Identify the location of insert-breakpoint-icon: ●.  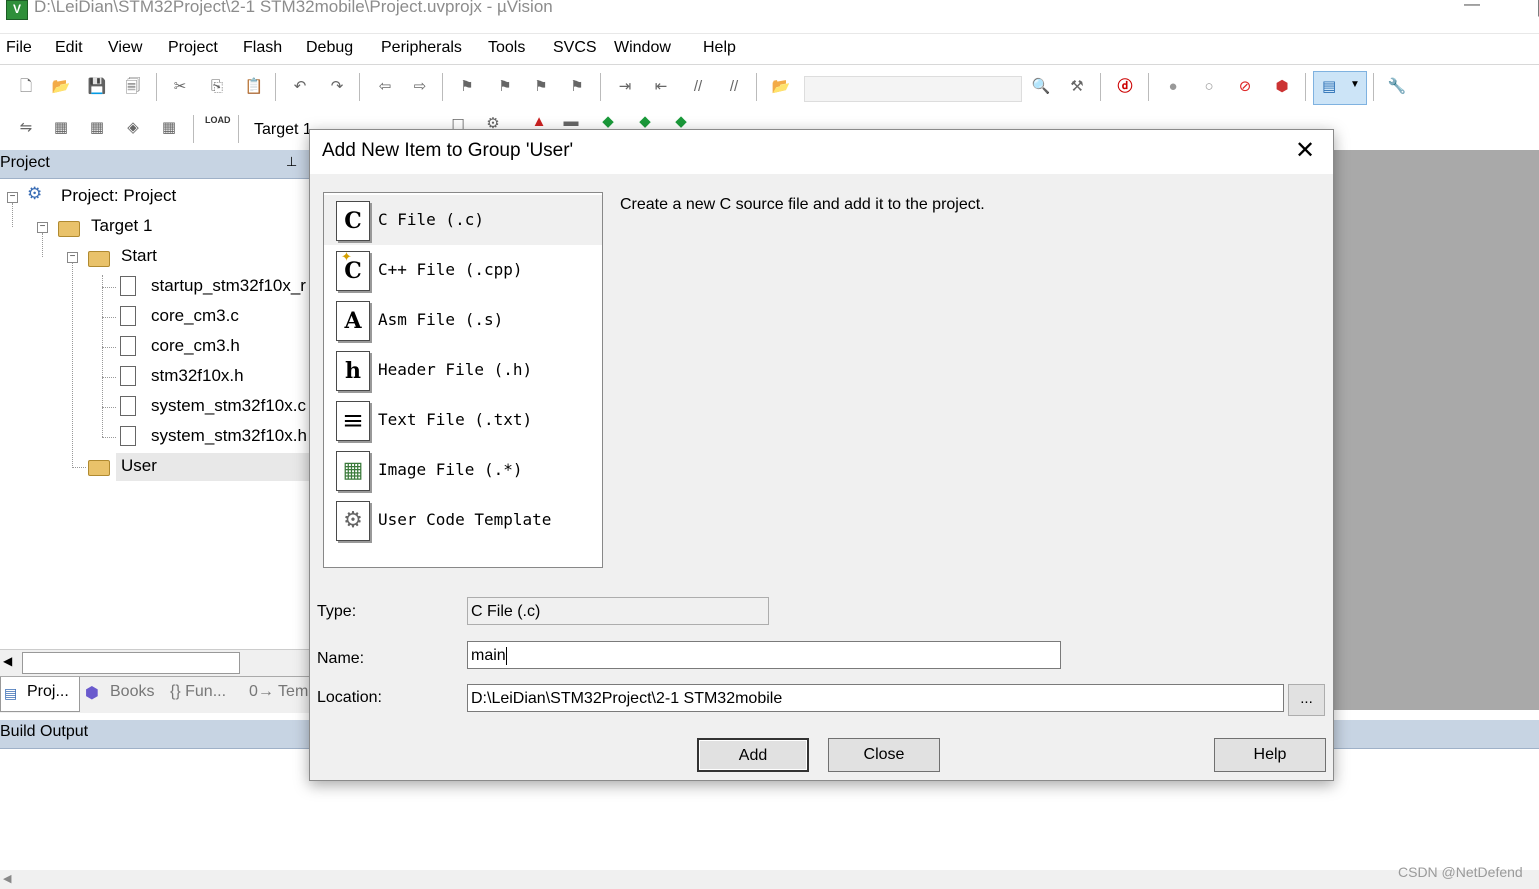
(1173, 87).